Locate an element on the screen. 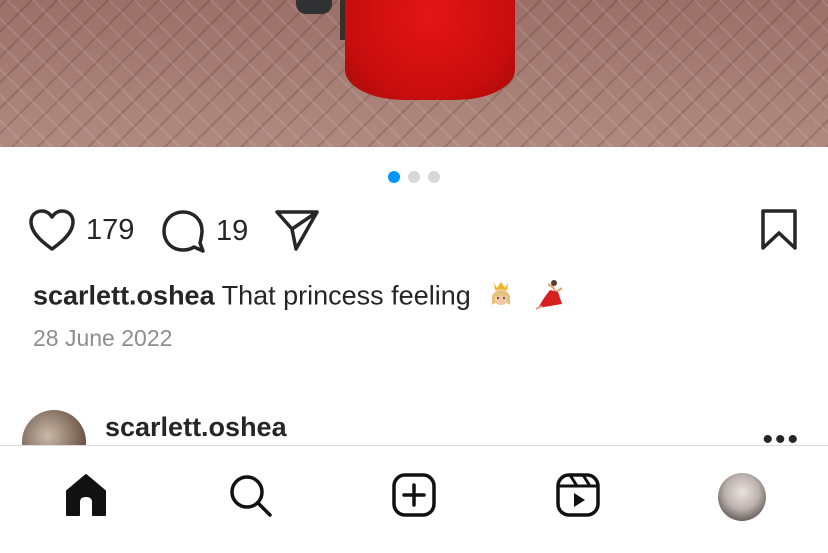 Image resolution: width=828 pixels, height=553 pixels. dancer-emoji is located at coordinates (549, 297).